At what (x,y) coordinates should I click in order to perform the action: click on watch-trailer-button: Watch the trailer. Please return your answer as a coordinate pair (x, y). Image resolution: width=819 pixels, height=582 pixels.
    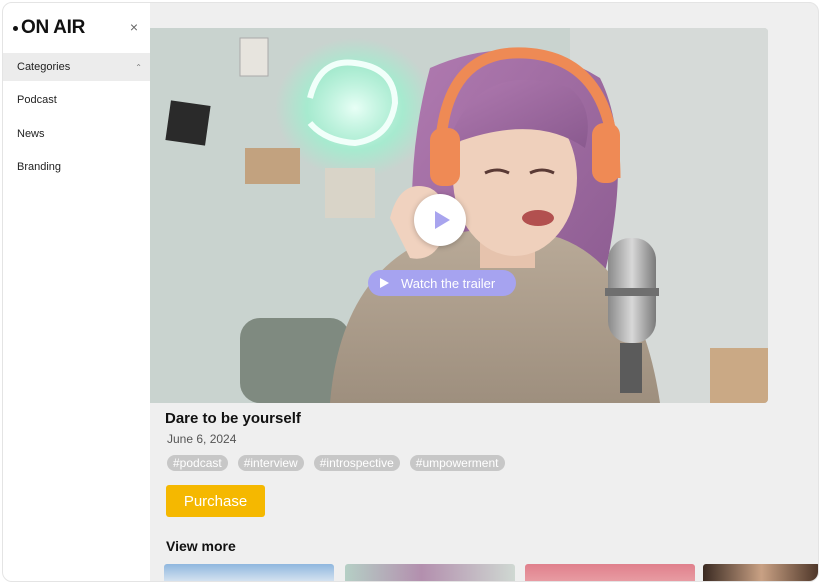
    Looking at the image, I should click on (442, 283).